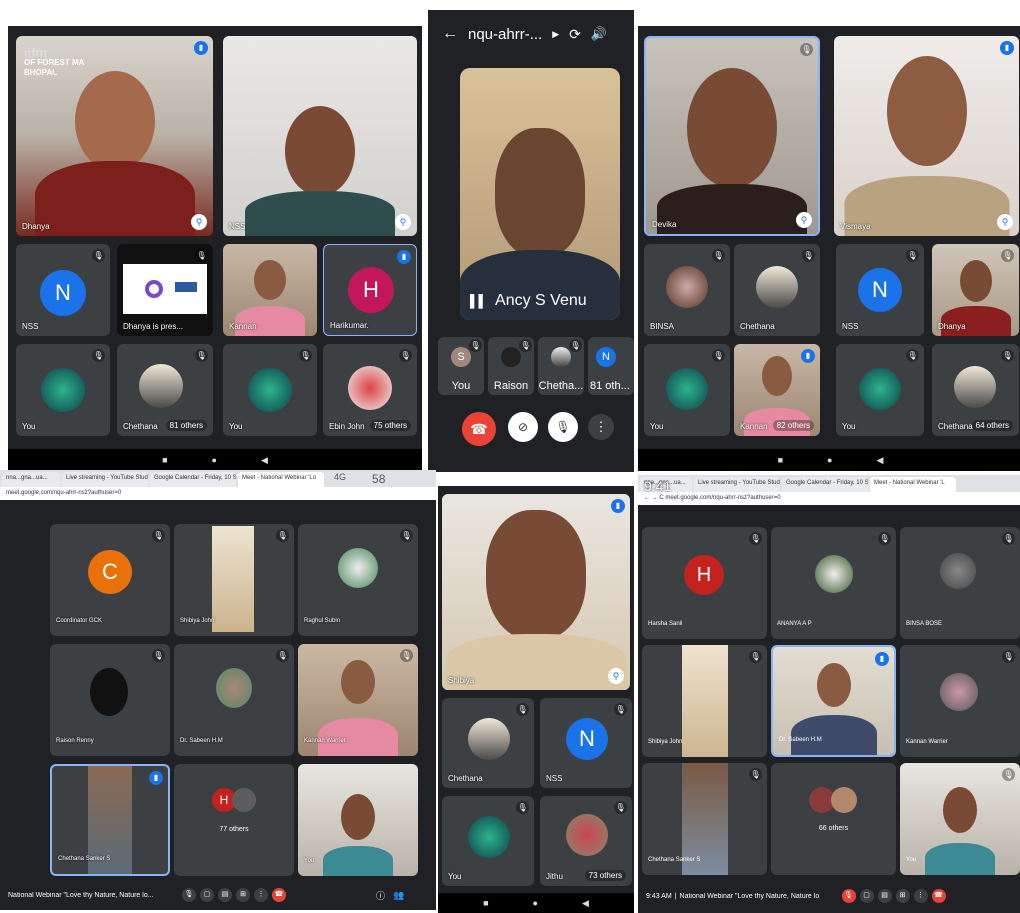 The image size is (1020, 913). Describe the element at coordinates (110, 580) in the screenshot. I see `participant-tile: C 🎙 Coordinator GCK` at that location.